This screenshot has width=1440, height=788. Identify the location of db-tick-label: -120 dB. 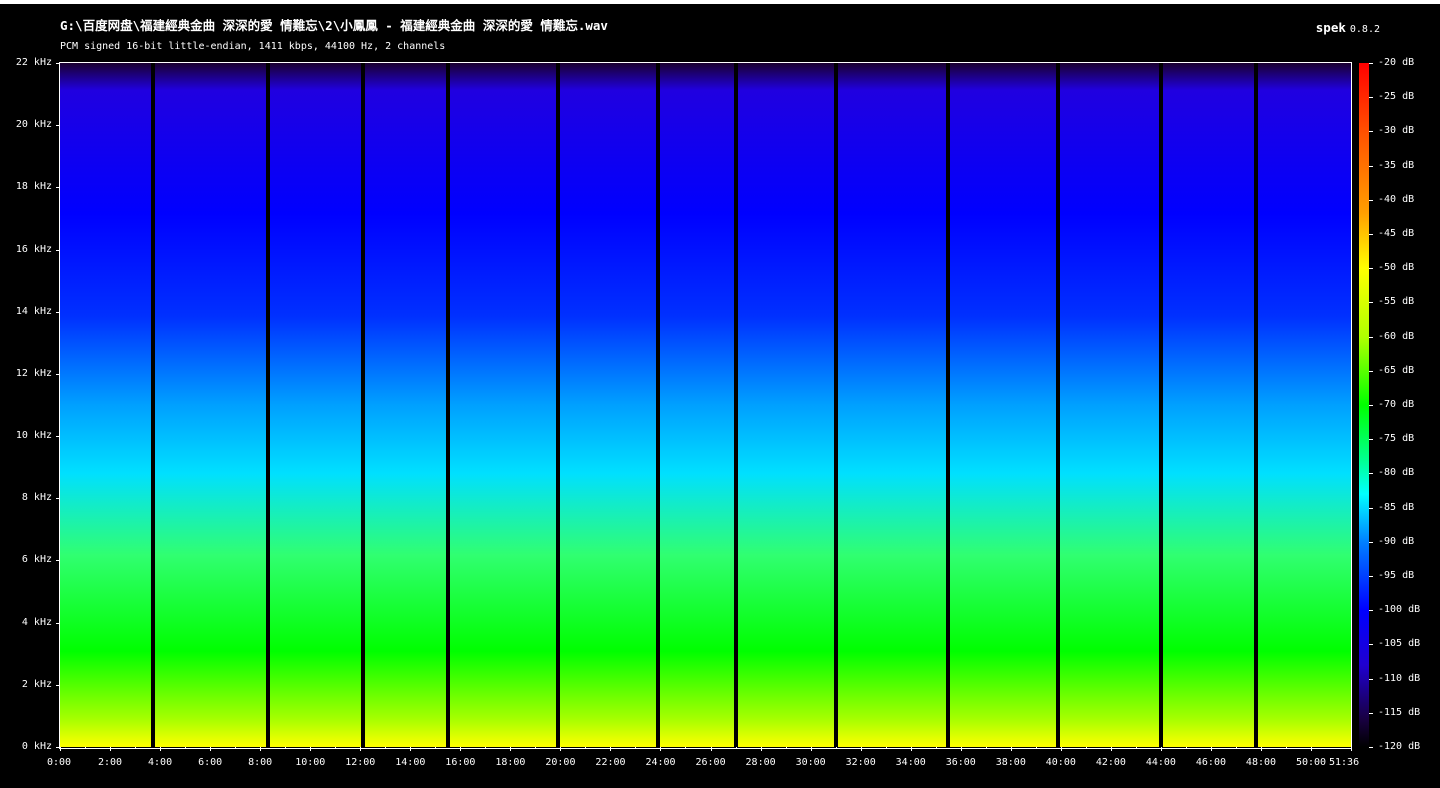
(1399, 746).